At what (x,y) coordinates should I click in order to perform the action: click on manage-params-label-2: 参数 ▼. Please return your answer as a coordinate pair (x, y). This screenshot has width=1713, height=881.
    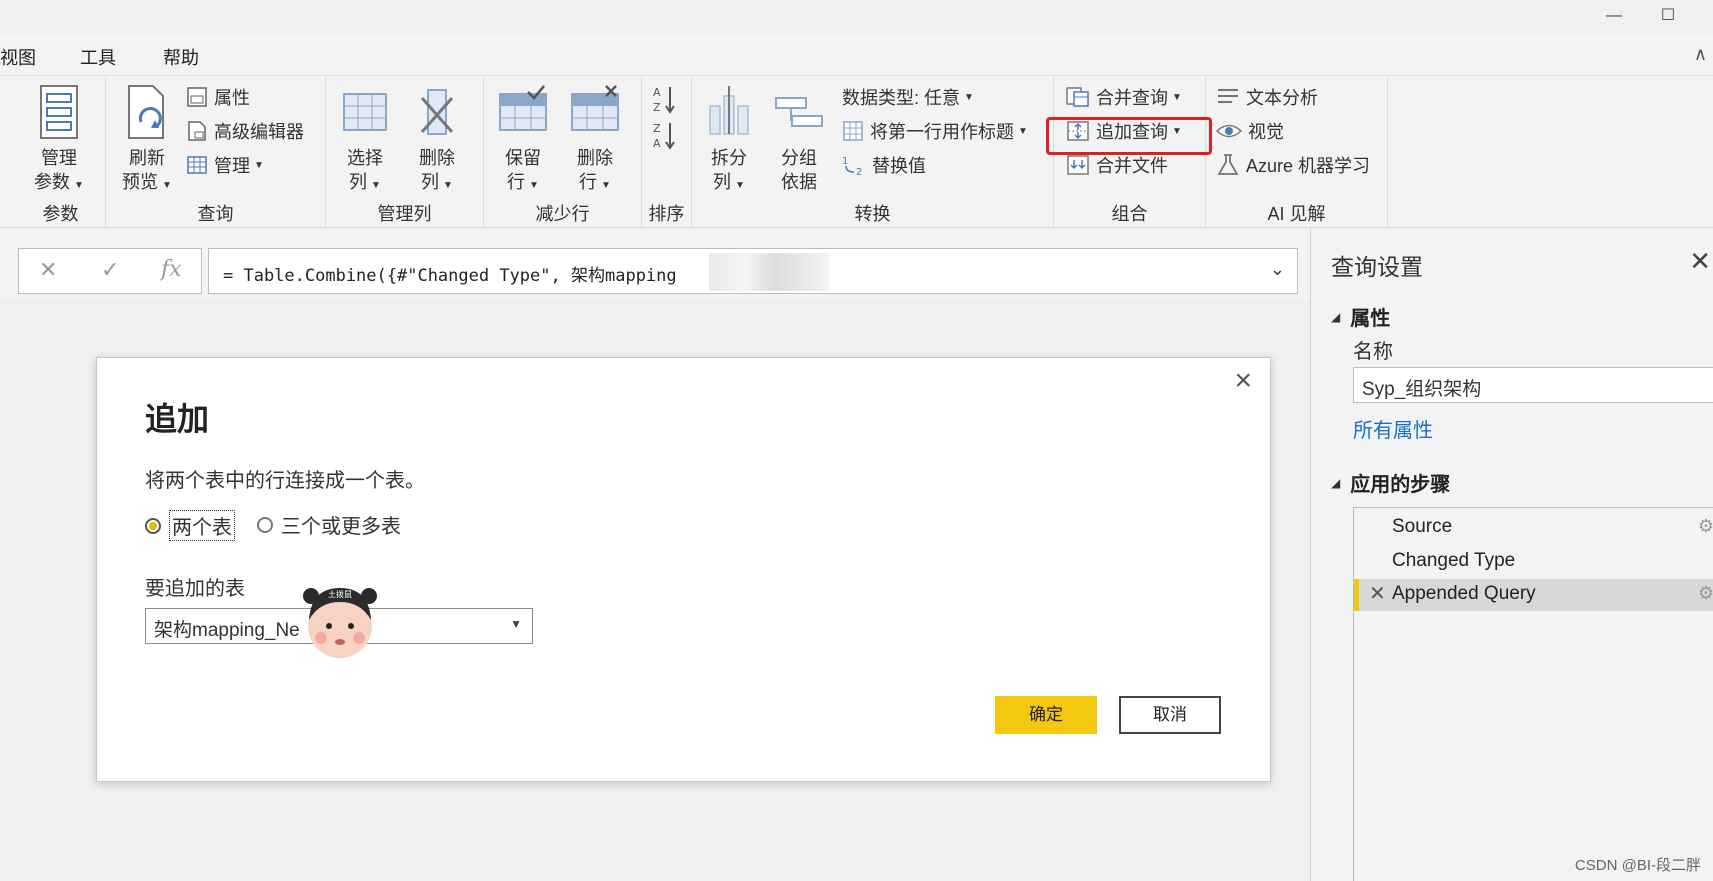
    Looking at the image, I should click on (59, 182).